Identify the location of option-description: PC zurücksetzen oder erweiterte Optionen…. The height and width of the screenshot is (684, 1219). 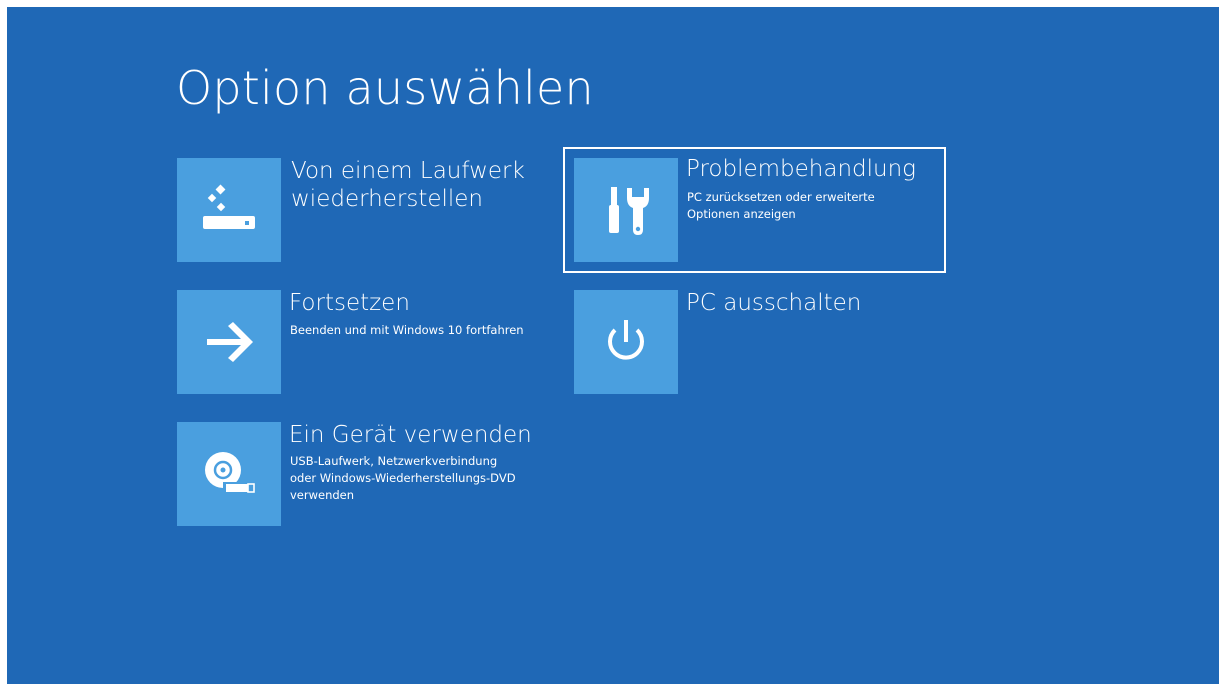
(781, 205).